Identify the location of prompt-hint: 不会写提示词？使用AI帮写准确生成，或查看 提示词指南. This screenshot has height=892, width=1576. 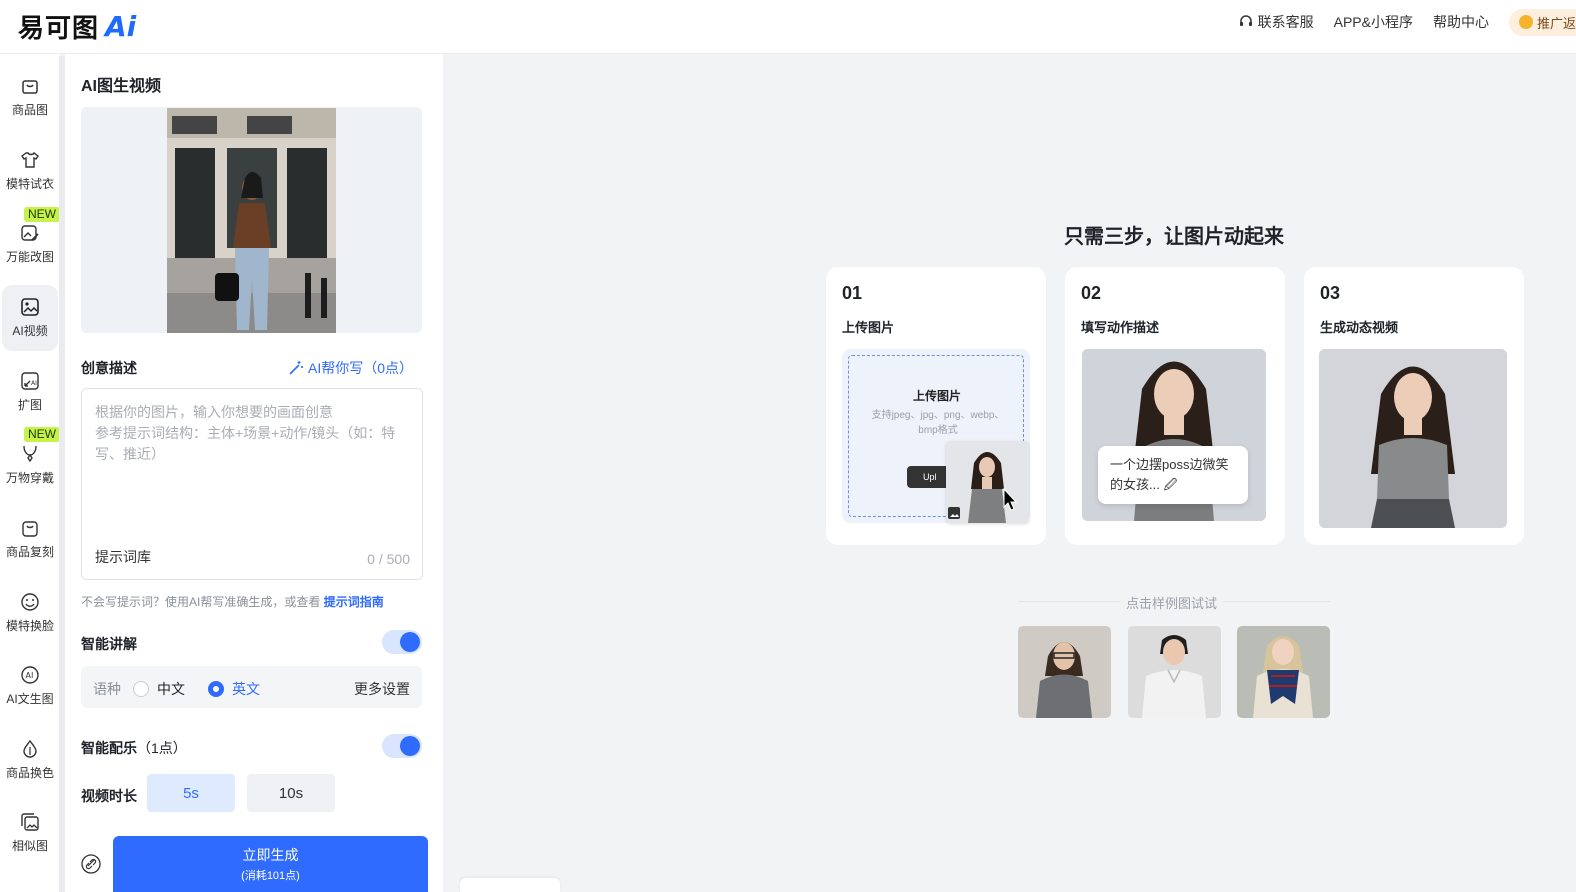
(232, 601).